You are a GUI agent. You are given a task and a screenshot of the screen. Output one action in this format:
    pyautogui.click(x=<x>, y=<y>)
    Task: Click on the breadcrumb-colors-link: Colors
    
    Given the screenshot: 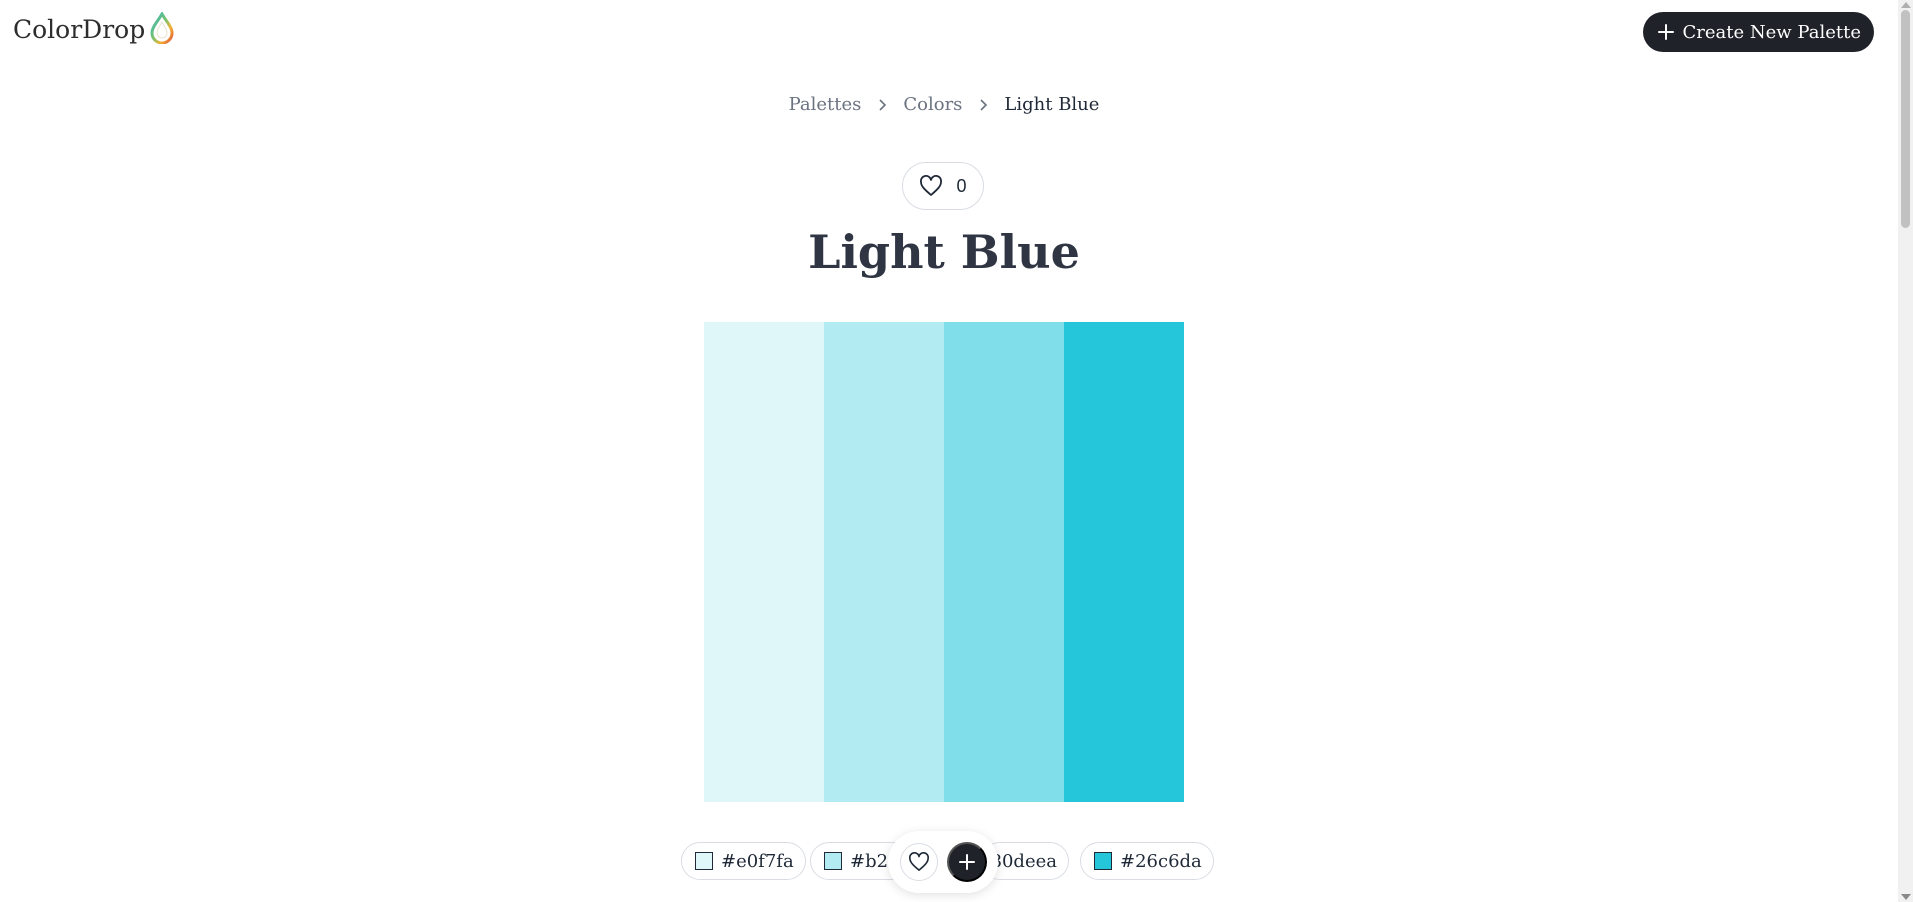 What is the action you would take?
    pyautogui.click(x=932, y=104)
    